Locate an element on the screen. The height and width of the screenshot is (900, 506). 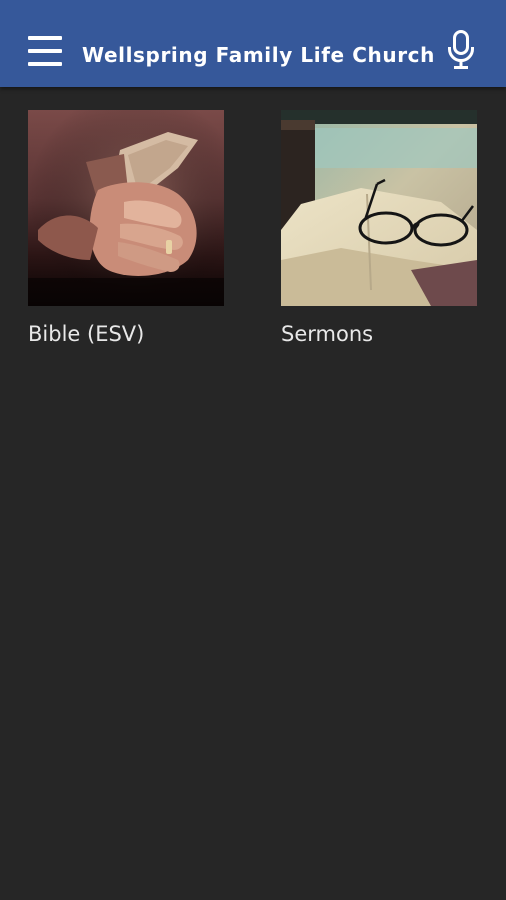
menu-button is located at coordinates (45, 52).